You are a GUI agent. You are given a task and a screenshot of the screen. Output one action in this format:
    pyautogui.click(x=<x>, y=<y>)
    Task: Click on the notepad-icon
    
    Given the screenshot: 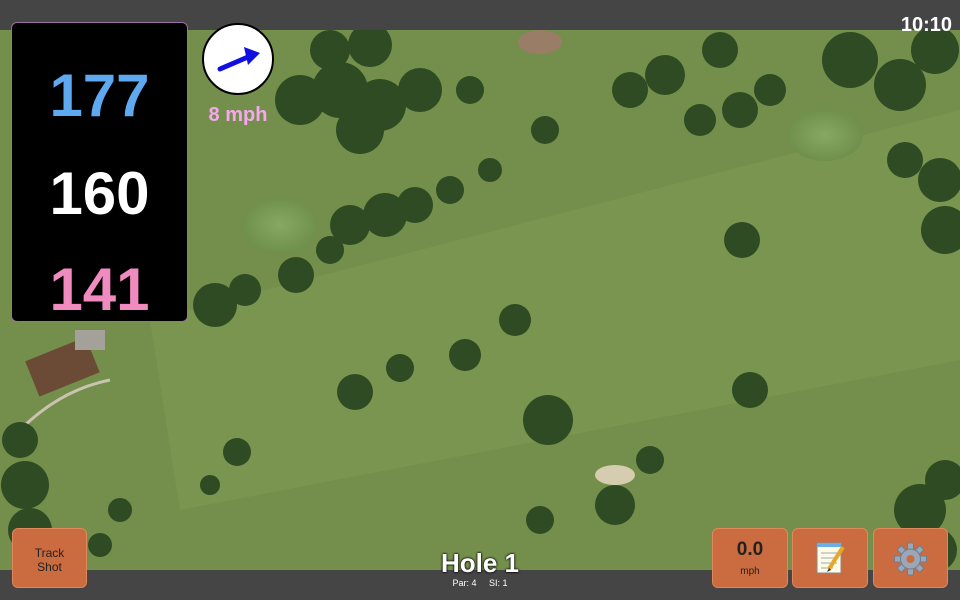 What is the action you would take?
    pyautogui.click(x=830, y=558)
    